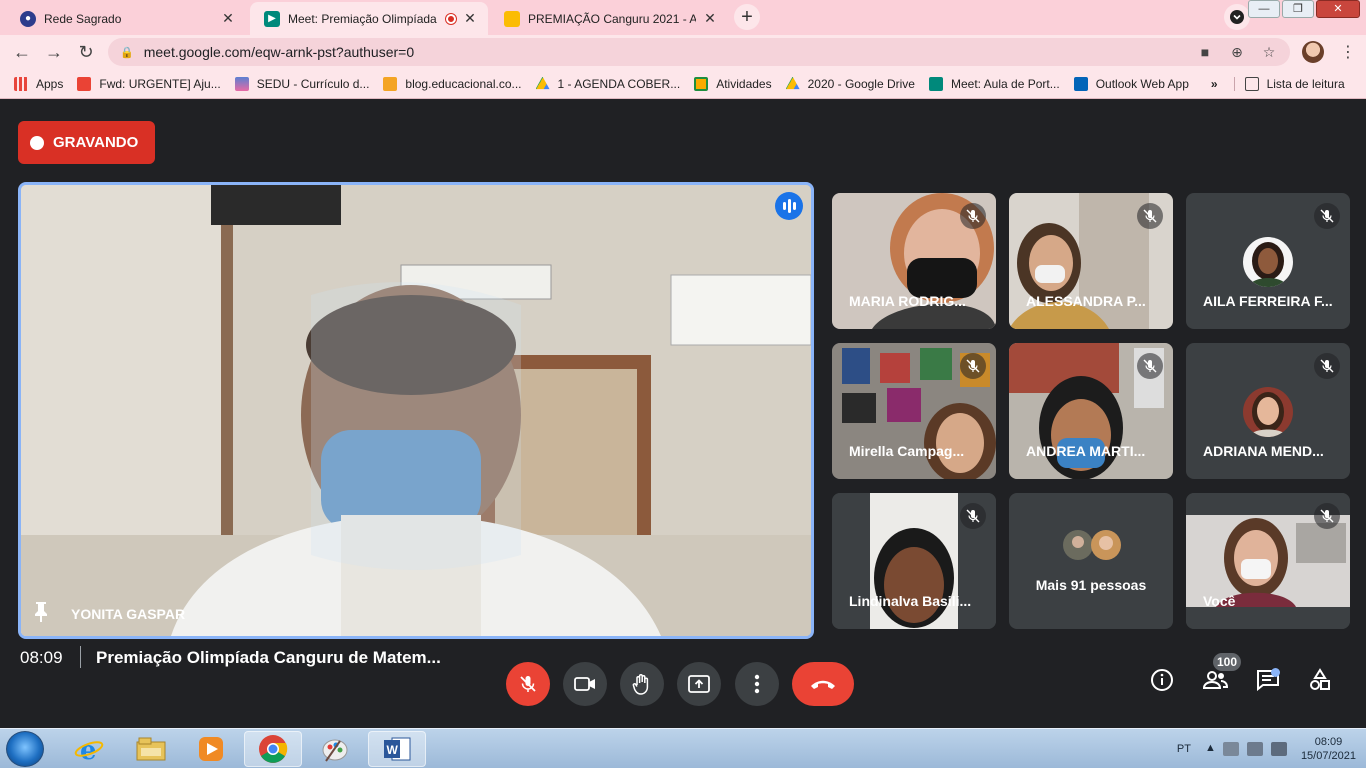  I want to click on meeting-details-button, so click(1162, 680).